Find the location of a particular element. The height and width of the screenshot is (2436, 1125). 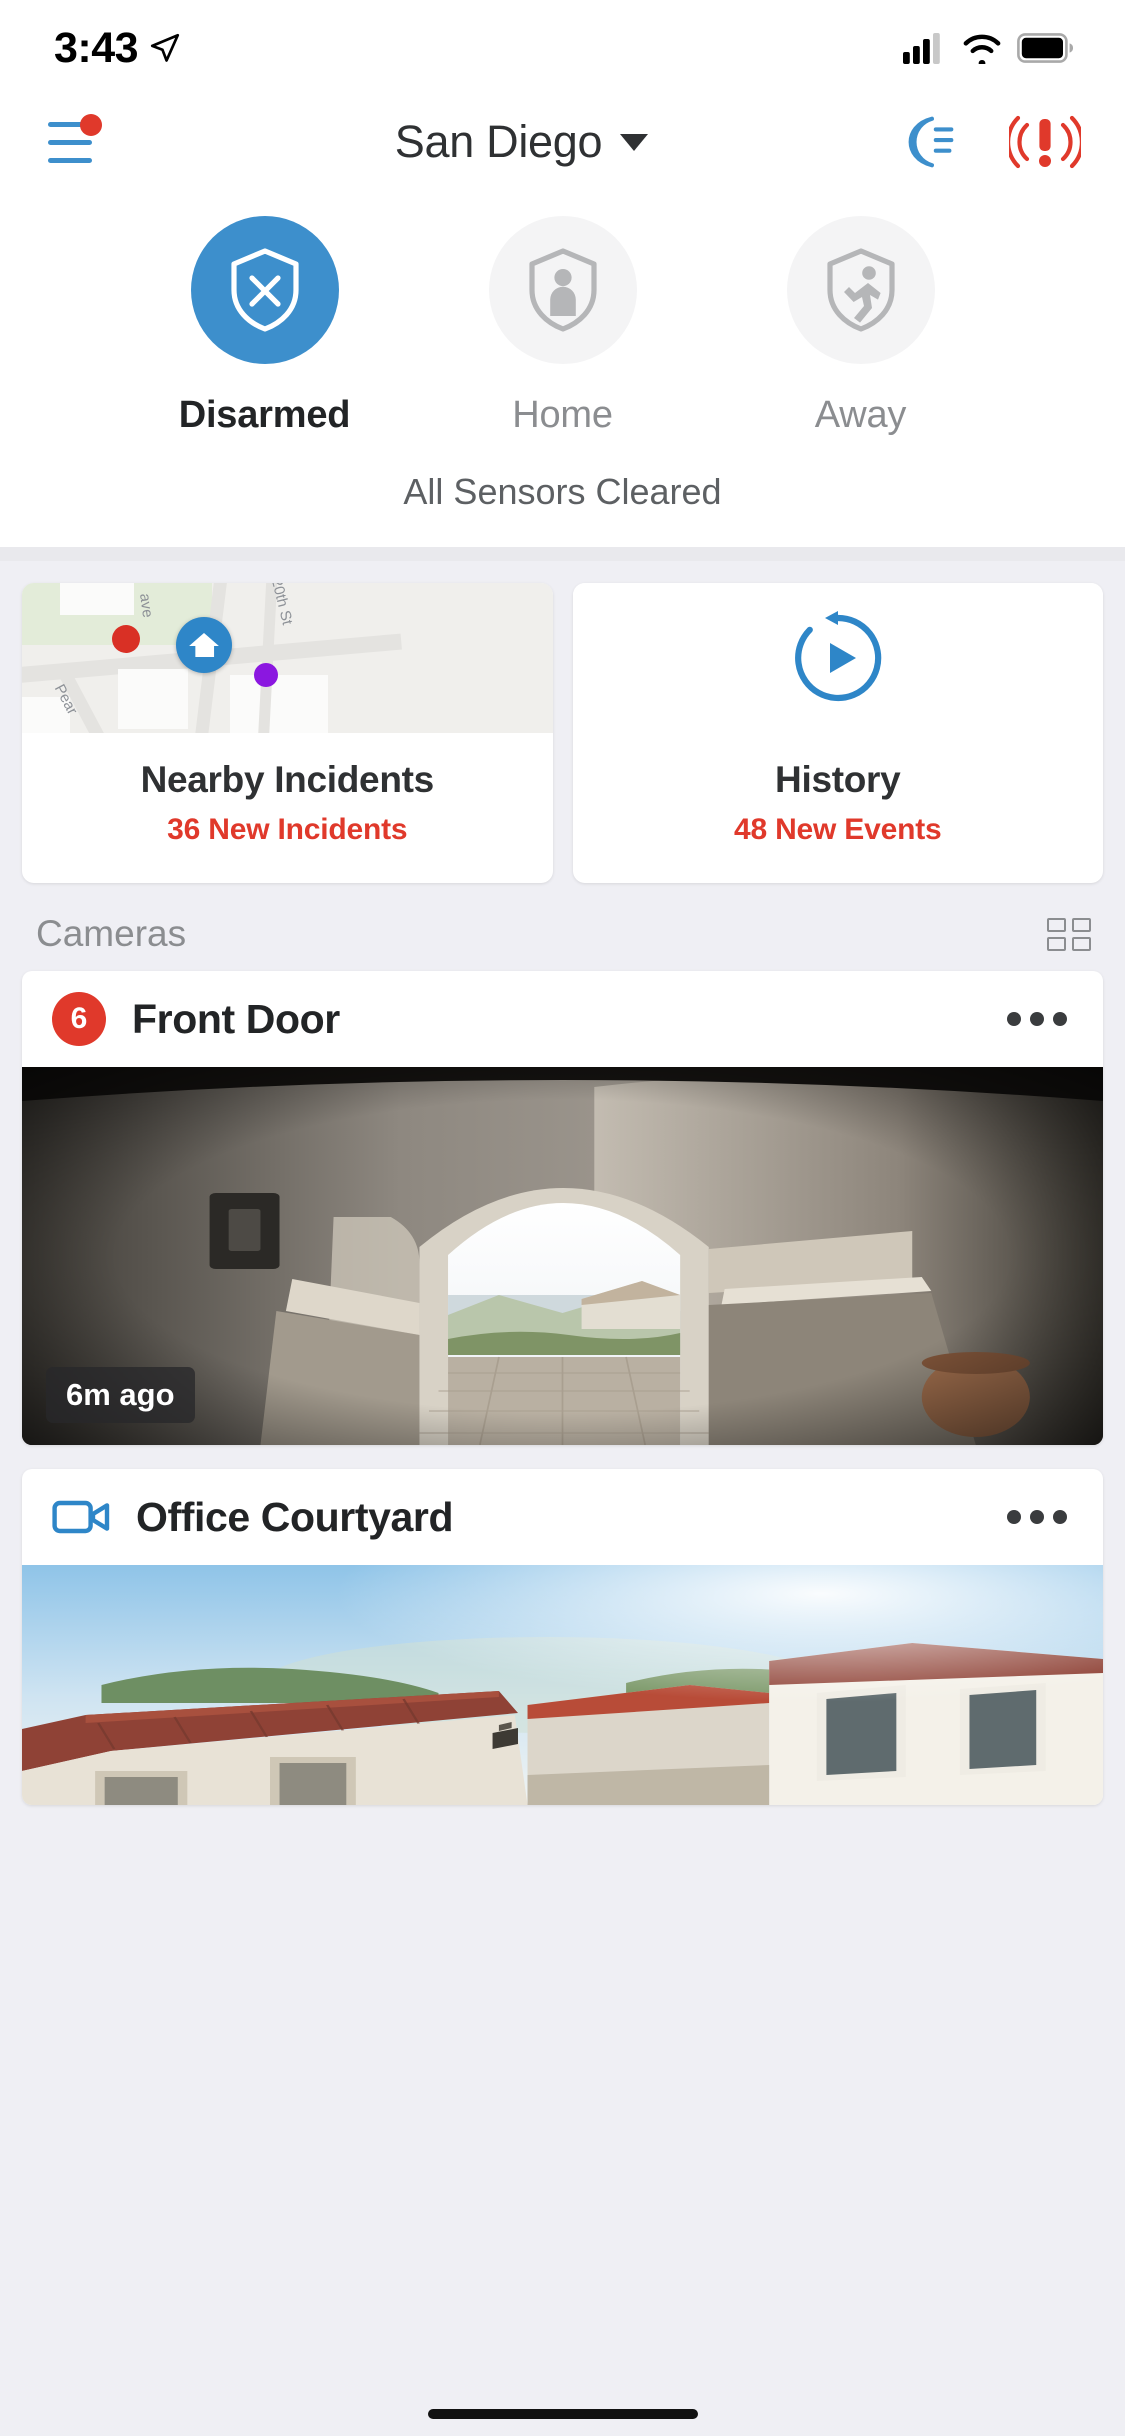

home-pin is located at coordinates (204, 645).